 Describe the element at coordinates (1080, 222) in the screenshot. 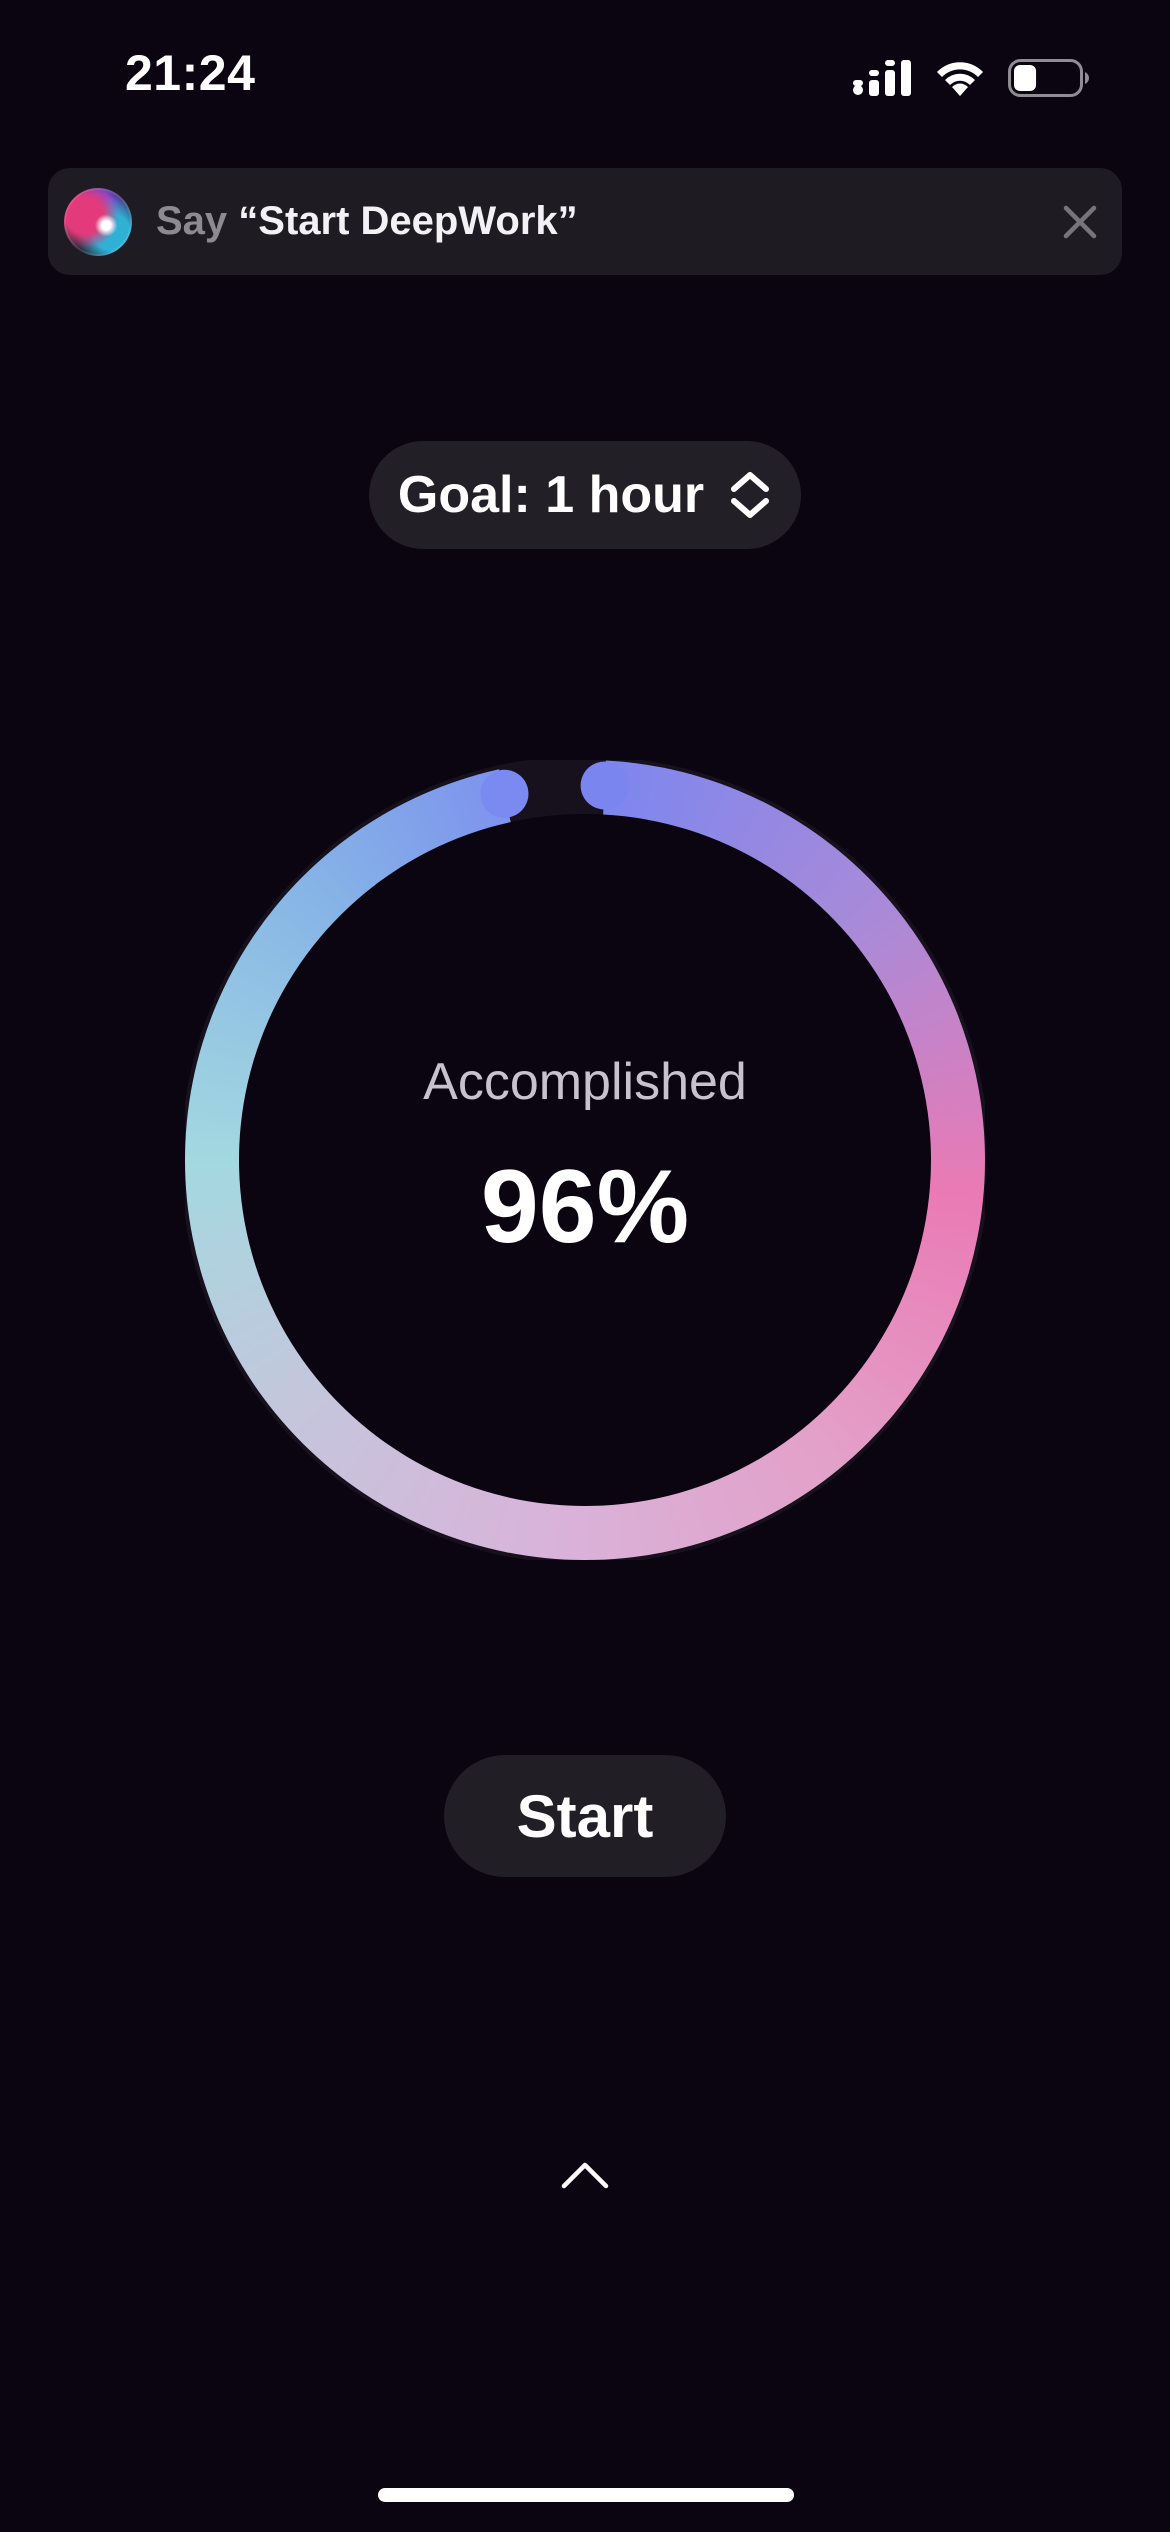

I see `close-icon` at that location.